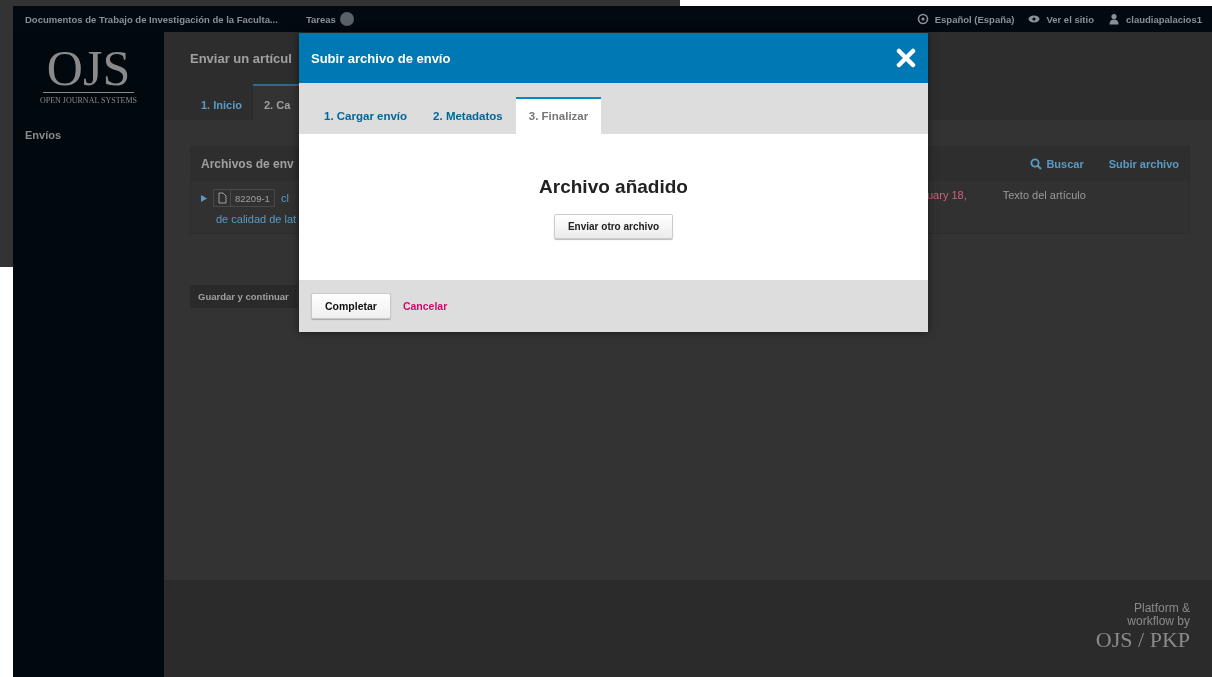 Image resolution: width=1212 pixels, height=677 pixels. Describe the element at coordinates (244, 198) in the screenshot. I see `file-id-tag: 82209-1` at that location.